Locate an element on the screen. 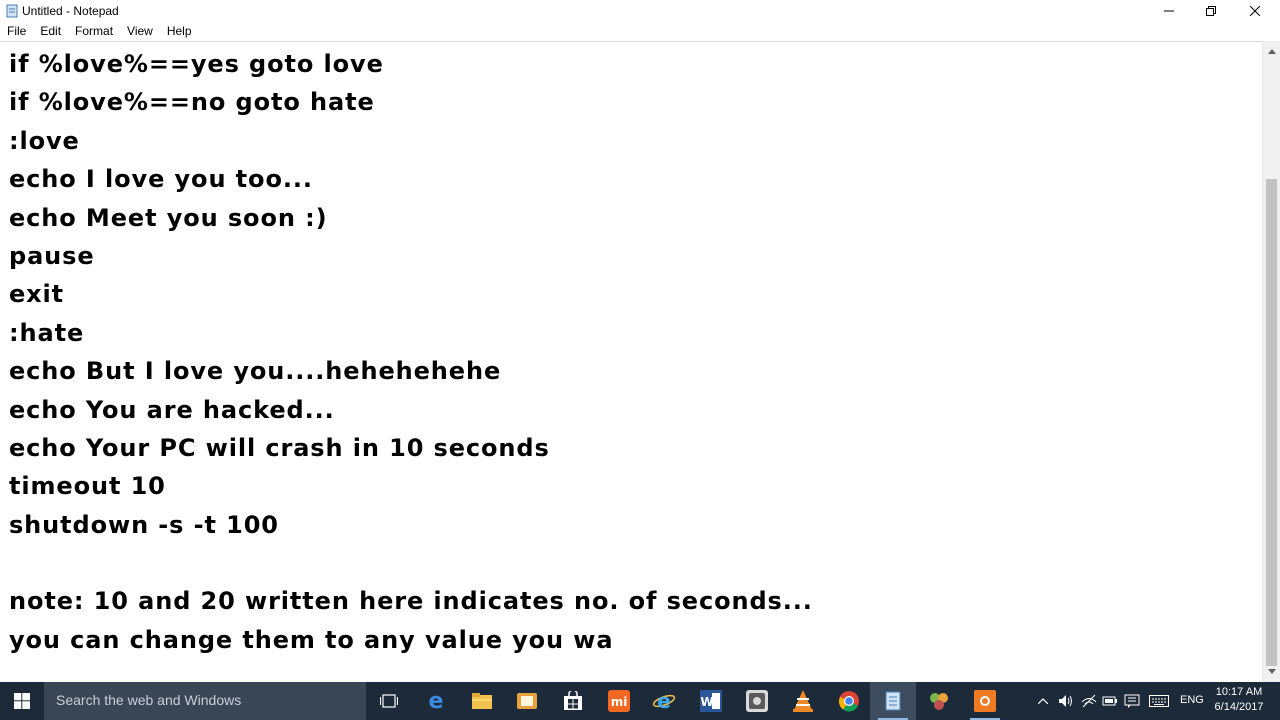 Image resolution: width=1280 pixels, height=720 pixels. vertical-scrollbar is located at coordinates (1271, 361).